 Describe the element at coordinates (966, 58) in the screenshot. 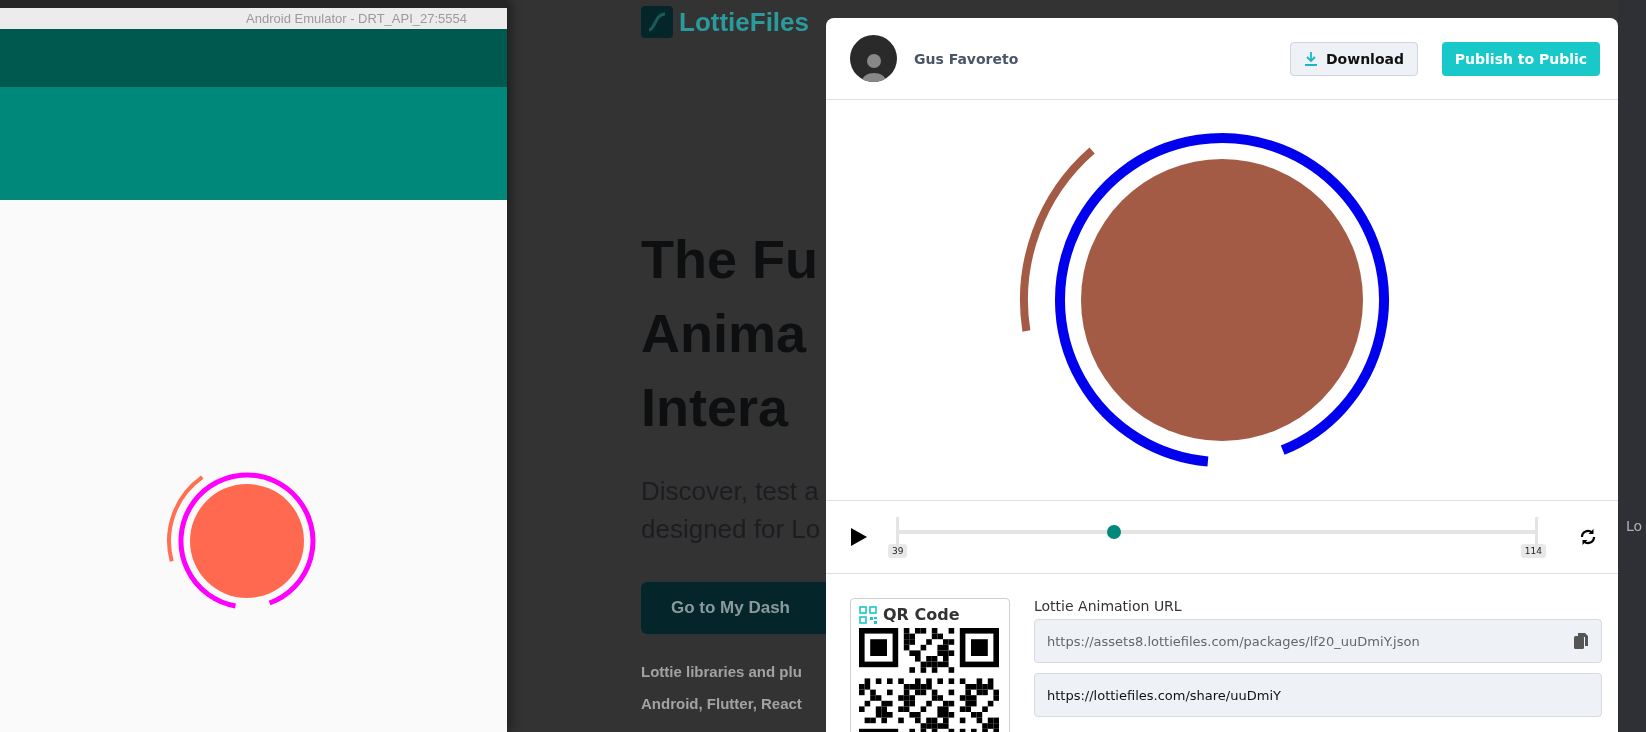

I see `author-name: Gus Favoreto` at that location.